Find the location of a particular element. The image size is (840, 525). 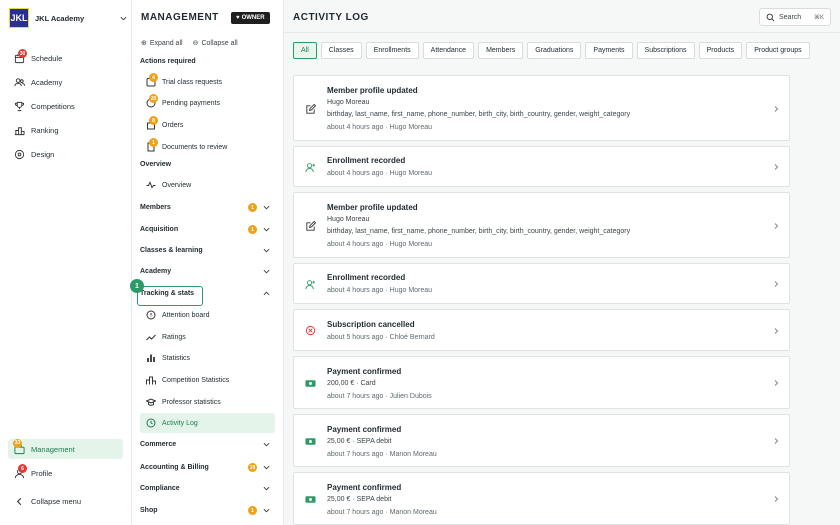

nav-academy: Academy is located at coordinates (38, 82).